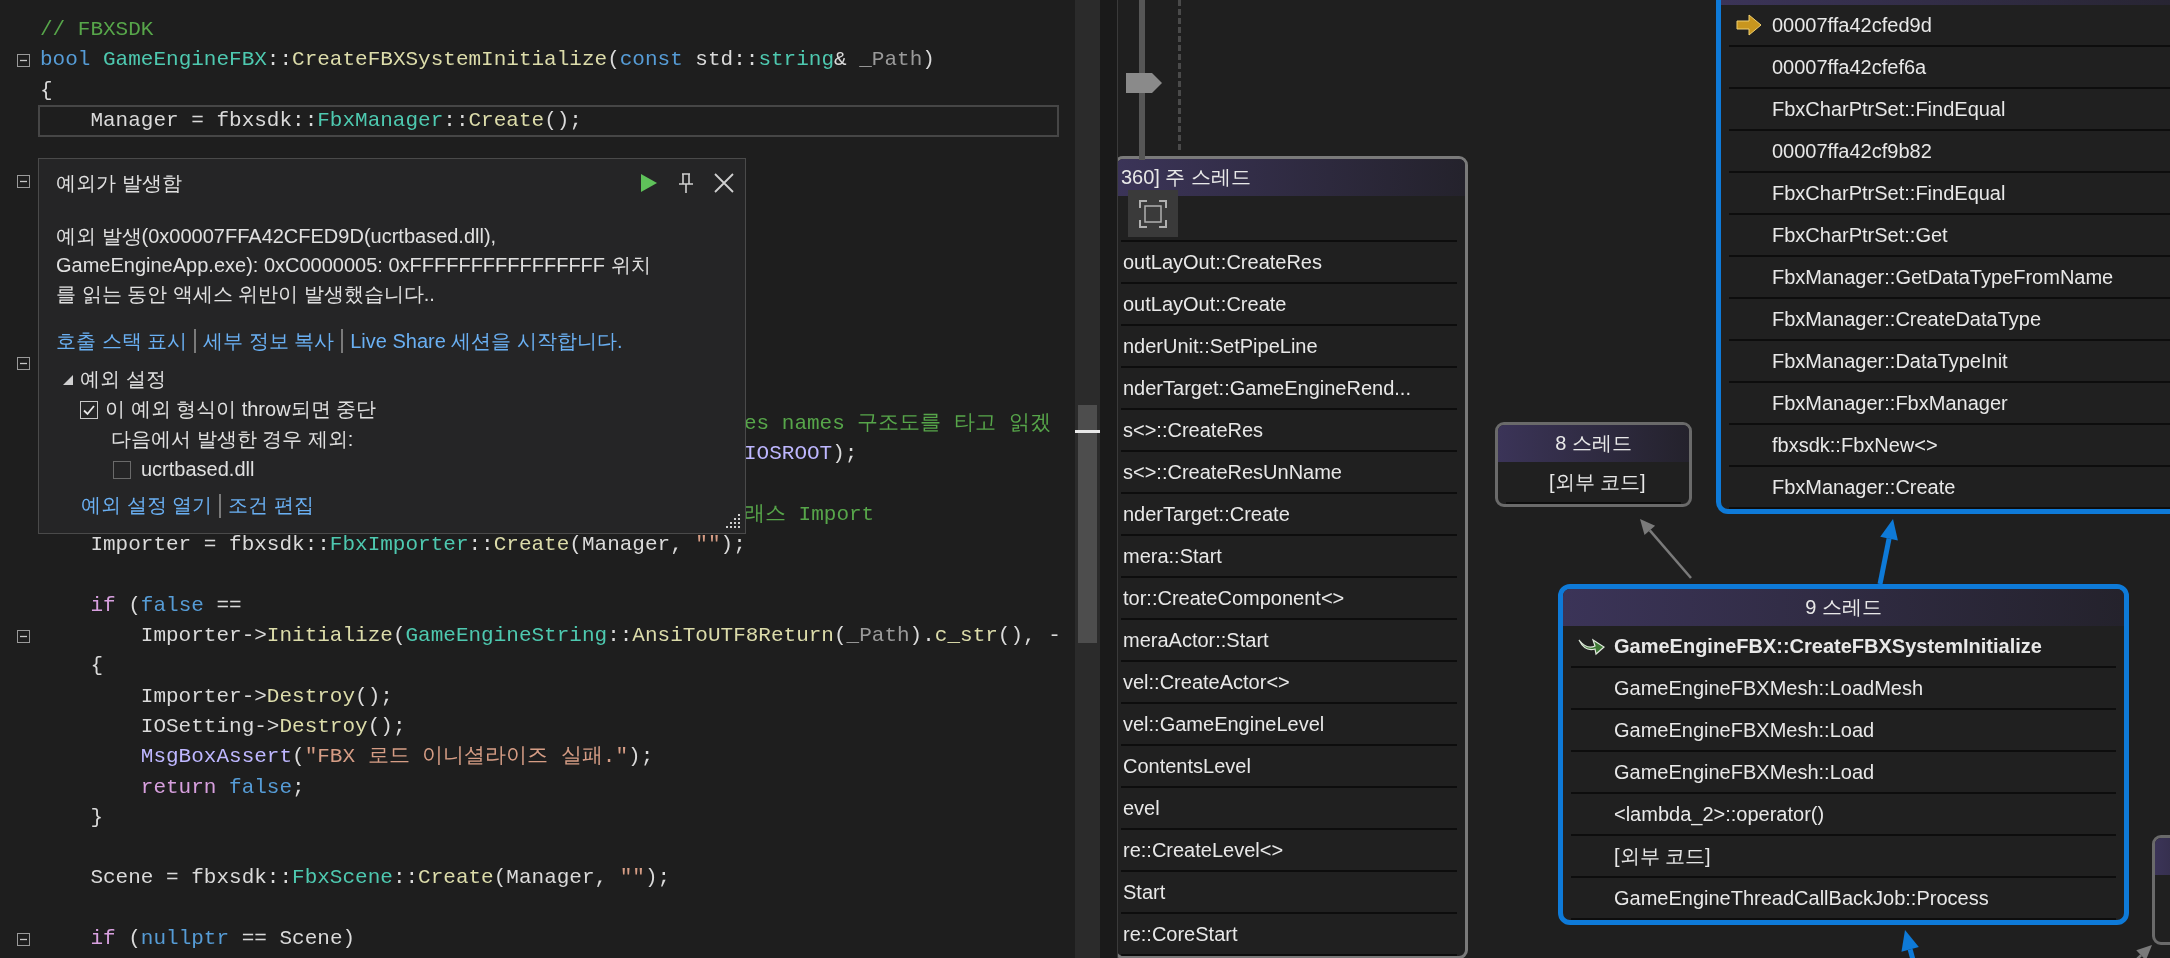  Describe the element at coordinates (1860, 235) in the screenshot. I see `stack-frame: FbxCharPtrSet::Get` at that location.